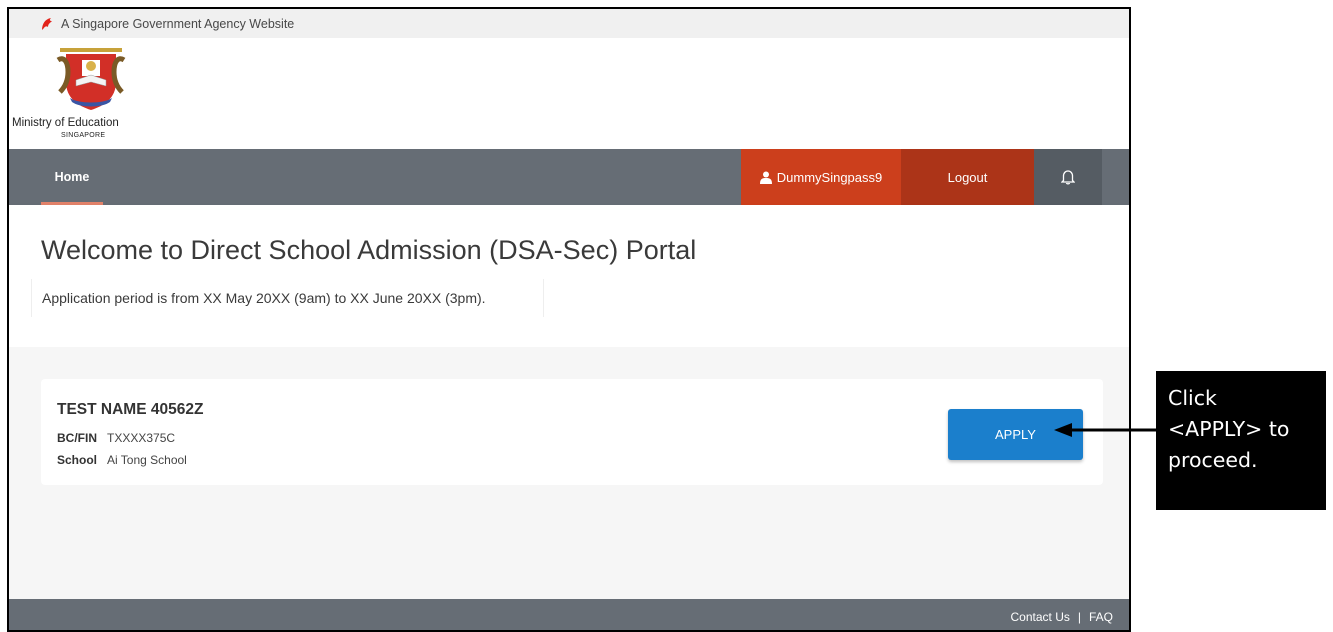 The width and height of the screenshot is (1333, 632). I want to click on notifications-button, so click(1068, 177).